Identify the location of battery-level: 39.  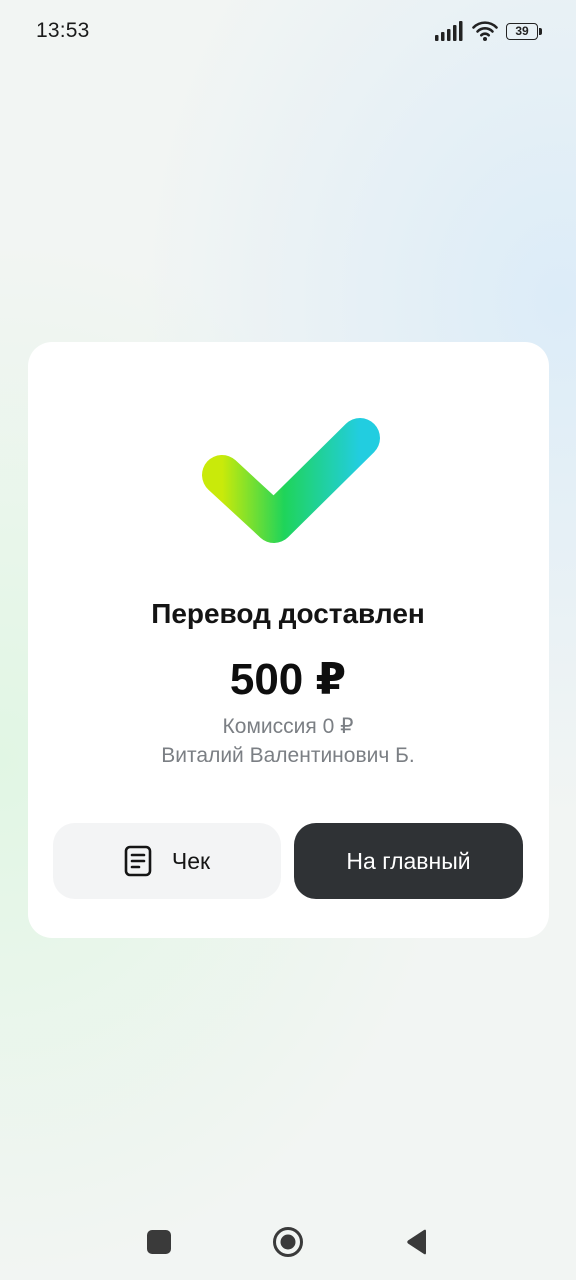
(522, 31).